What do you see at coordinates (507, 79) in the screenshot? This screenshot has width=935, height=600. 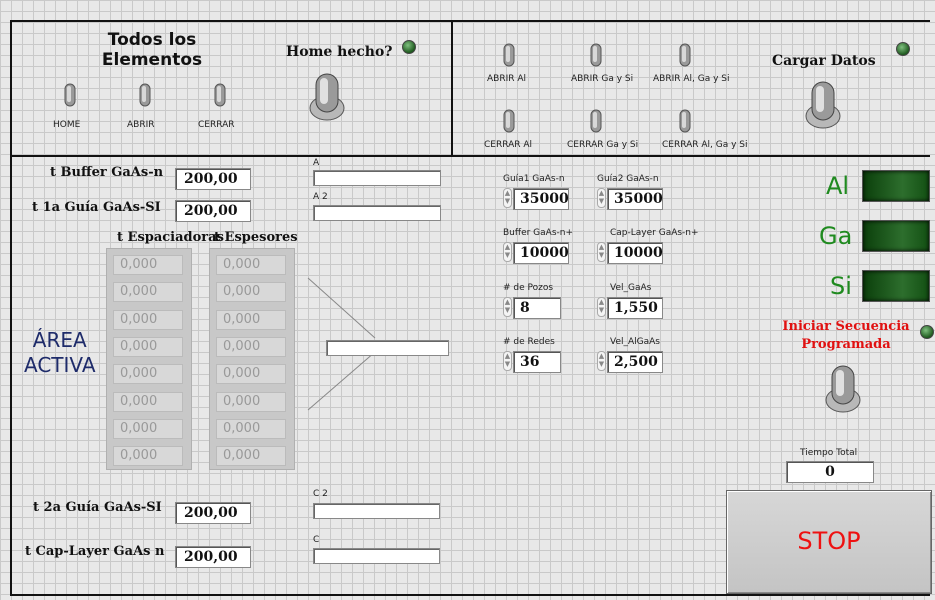 I see `switch-abrir-al-label: ABRIR Al` at bounding box center [507, 79].